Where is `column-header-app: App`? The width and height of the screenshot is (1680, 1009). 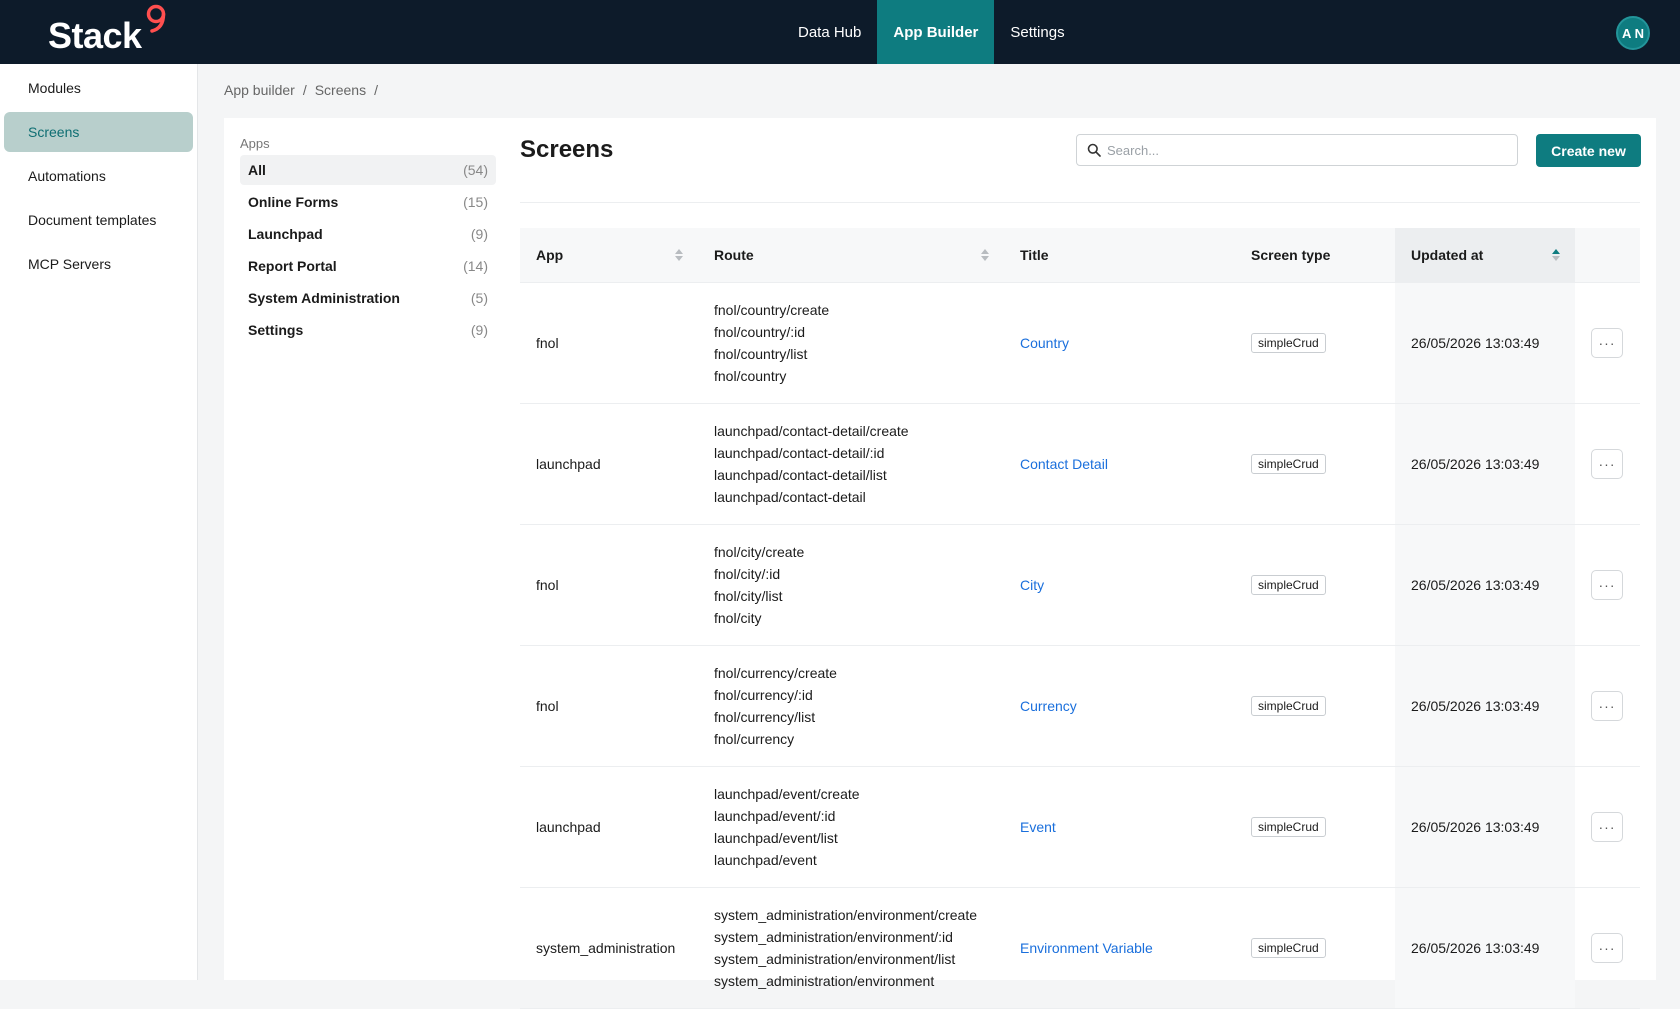
column-header-app: App is located at coordinates (609, 255).